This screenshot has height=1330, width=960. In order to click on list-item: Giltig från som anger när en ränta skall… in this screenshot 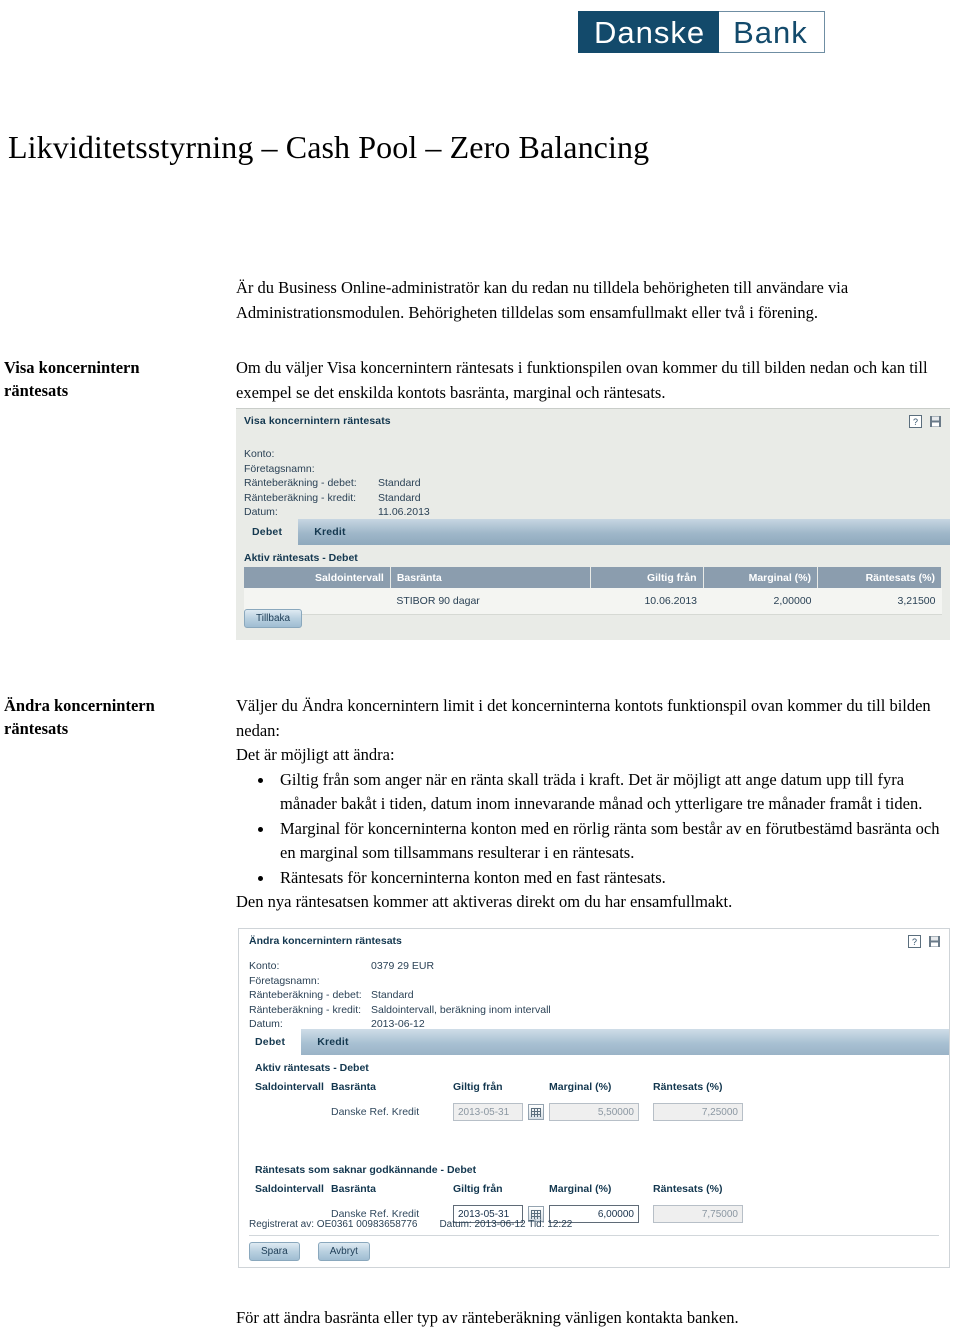, I will do `click(605, 792)`.